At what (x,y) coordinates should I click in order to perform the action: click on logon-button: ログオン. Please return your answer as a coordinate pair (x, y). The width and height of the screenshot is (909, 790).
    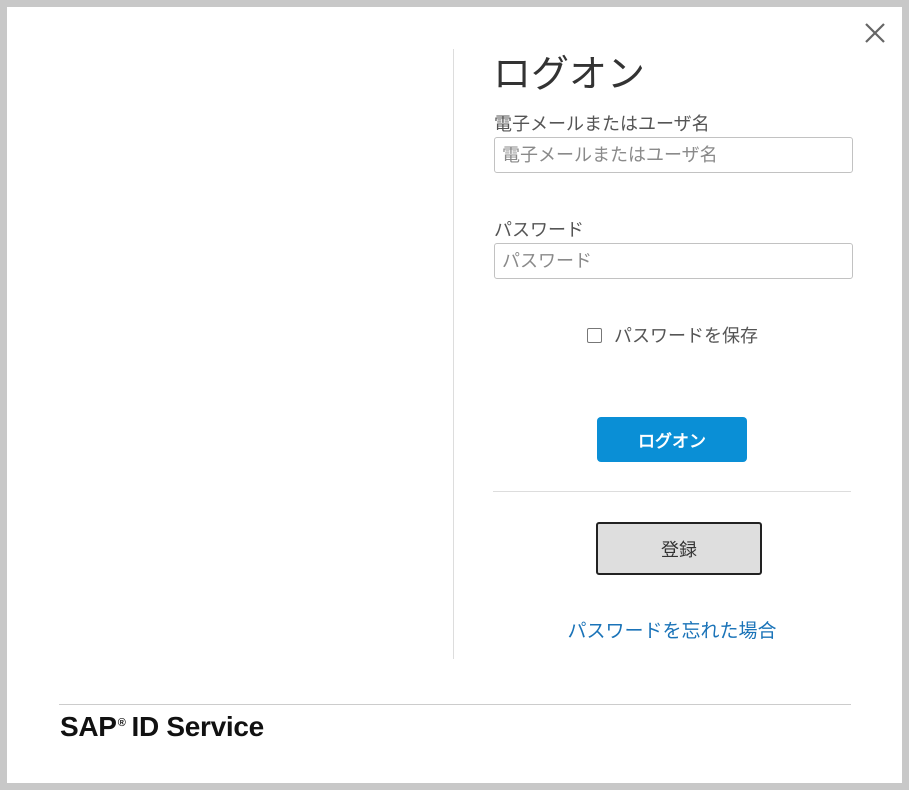
    Looking at the image, I should click on (672, 439).